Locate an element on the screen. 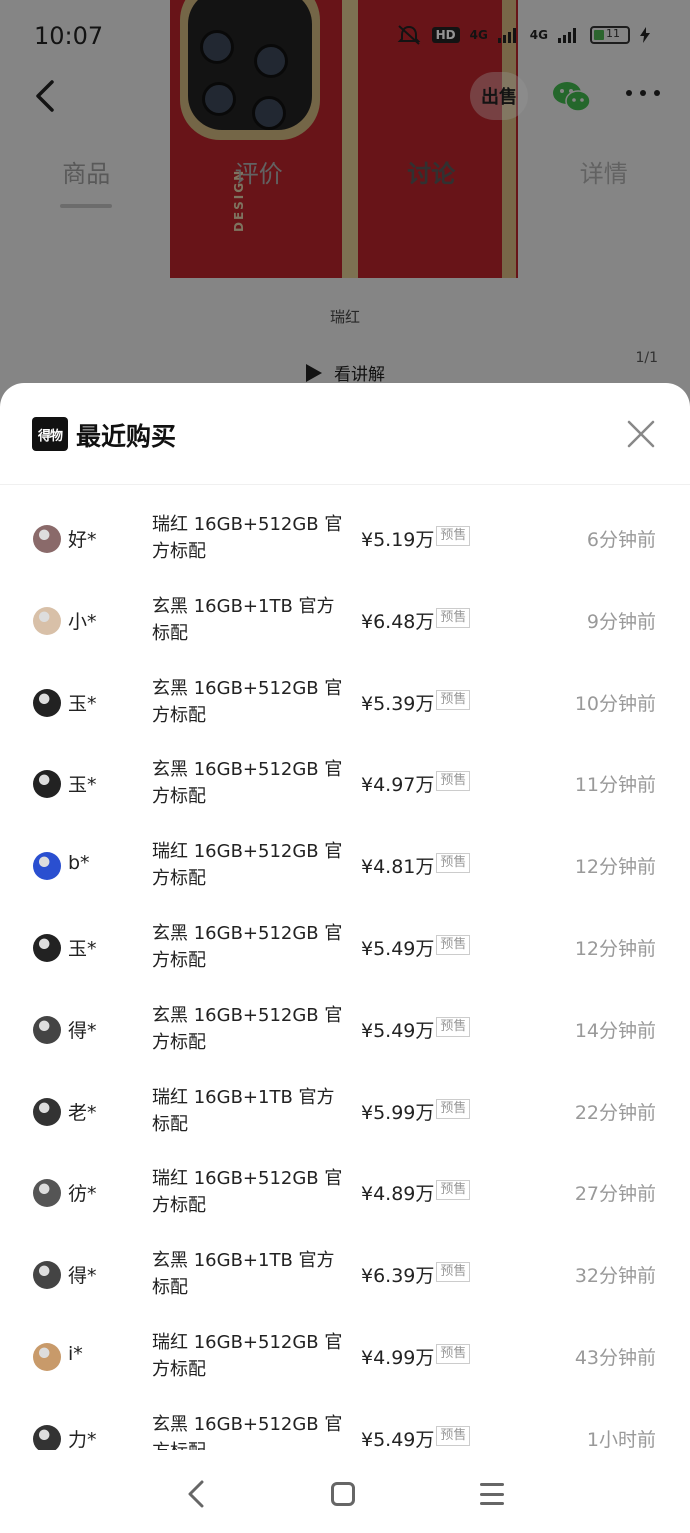 Image resolution: width=690 pixels, height=1533 pixels. purchase-username: 小* is located at coordinates (82, 621).